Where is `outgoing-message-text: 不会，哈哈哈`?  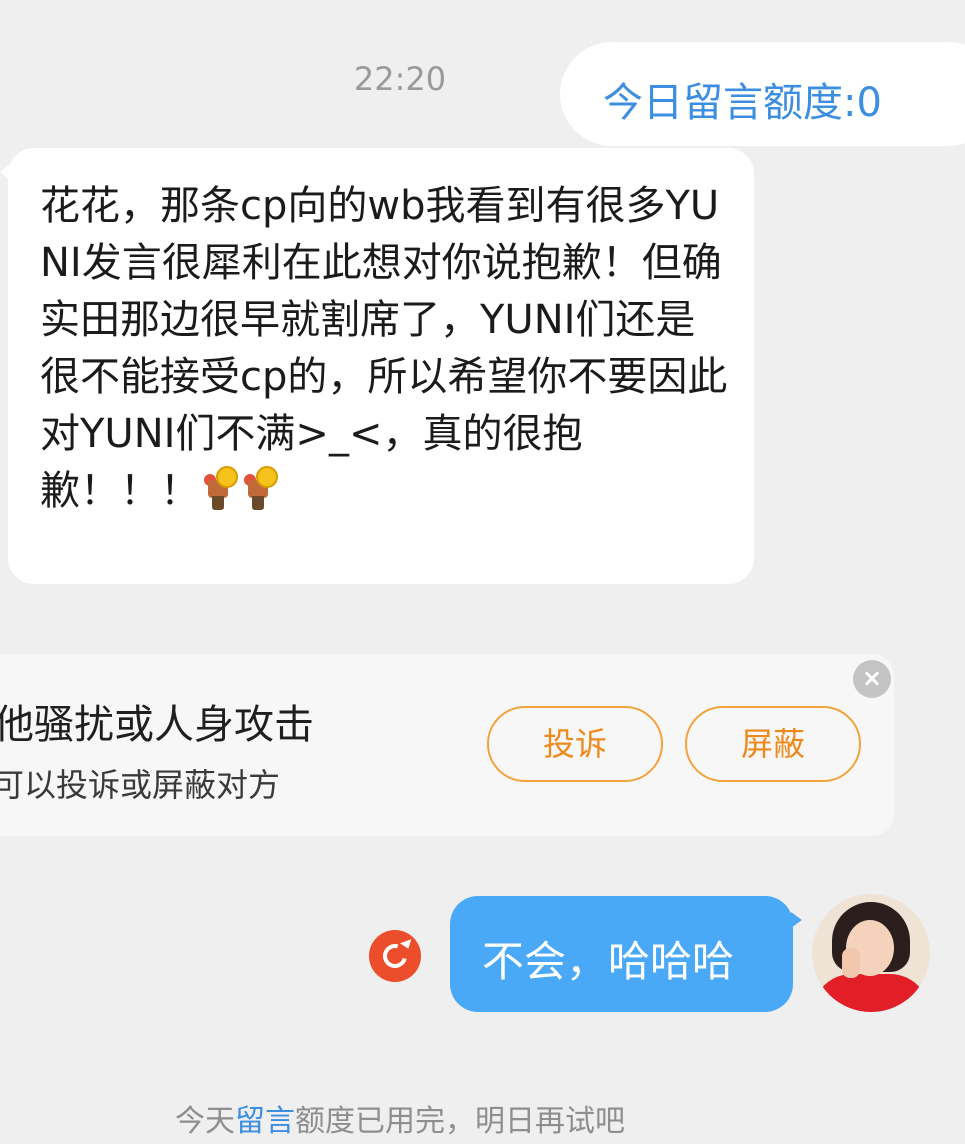
outgoing-message-text: 不会，哈哈哈 is located at coordinates (608, 961).